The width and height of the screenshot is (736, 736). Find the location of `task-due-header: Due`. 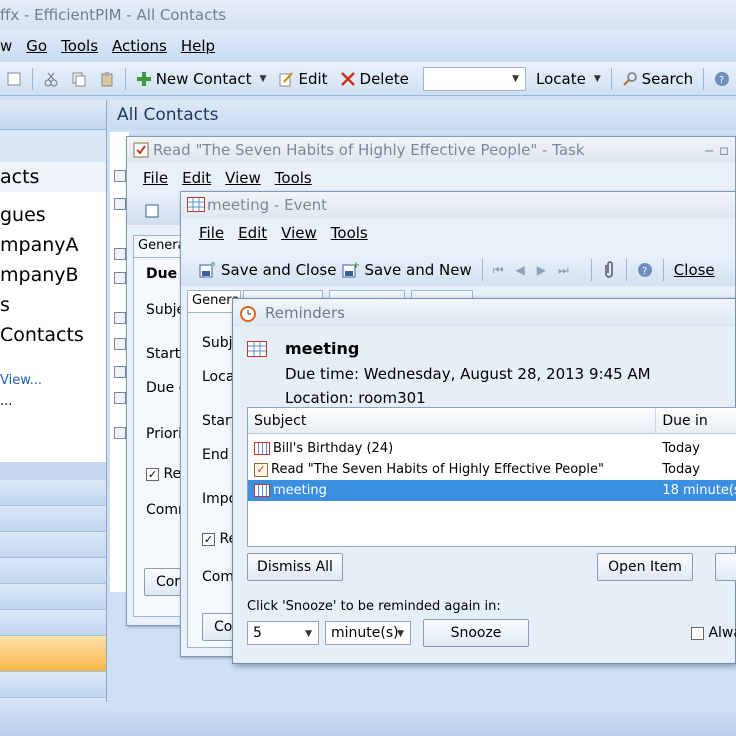

task-due-header: Due is located at coordinates (162, 274).